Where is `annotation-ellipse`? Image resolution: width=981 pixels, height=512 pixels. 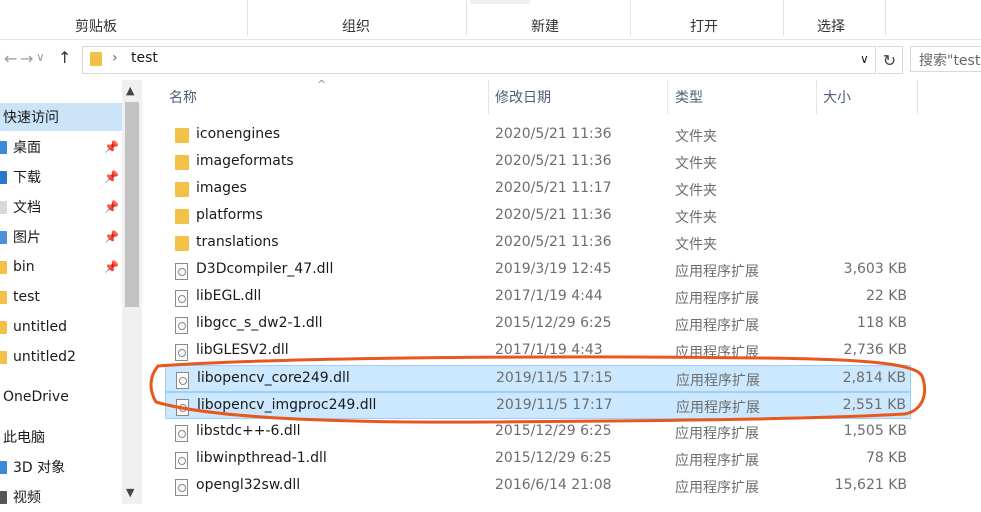 annotation-ellipse is located at coordinates (538, 389).